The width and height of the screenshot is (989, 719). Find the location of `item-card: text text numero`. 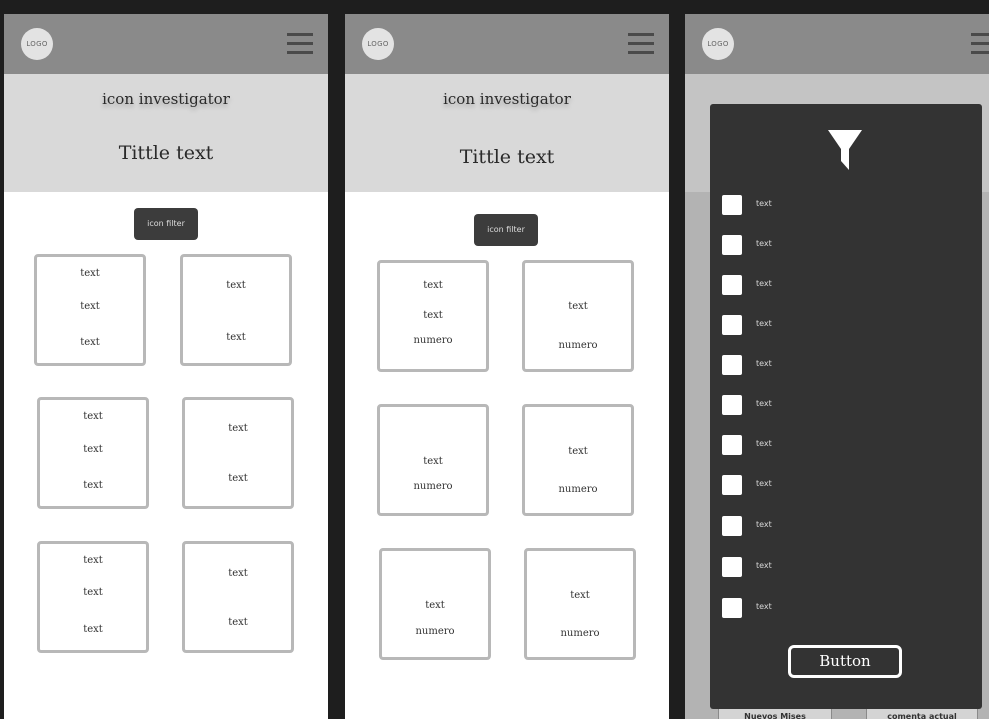

item-card: text text numero is located at coordinates (433, 316).